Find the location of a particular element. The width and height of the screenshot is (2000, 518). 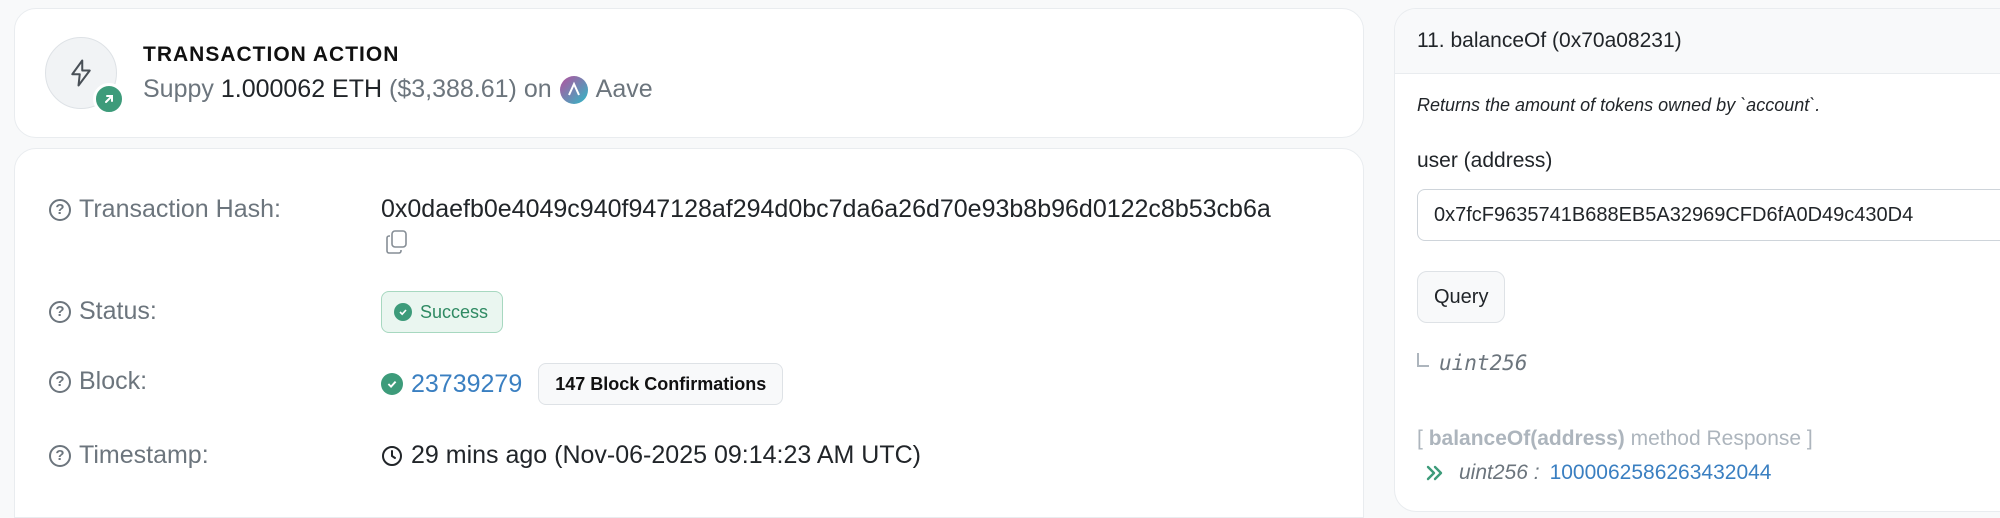

action-on: on is located at coordinates (537, 89).